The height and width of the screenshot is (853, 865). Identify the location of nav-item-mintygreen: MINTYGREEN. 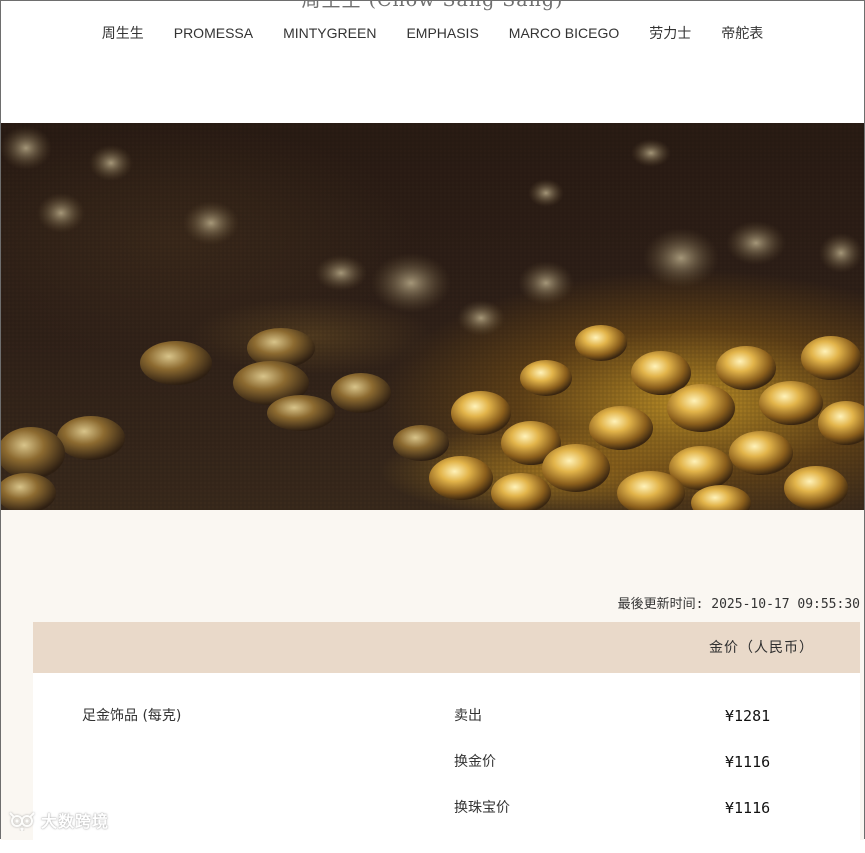
(329, 33).